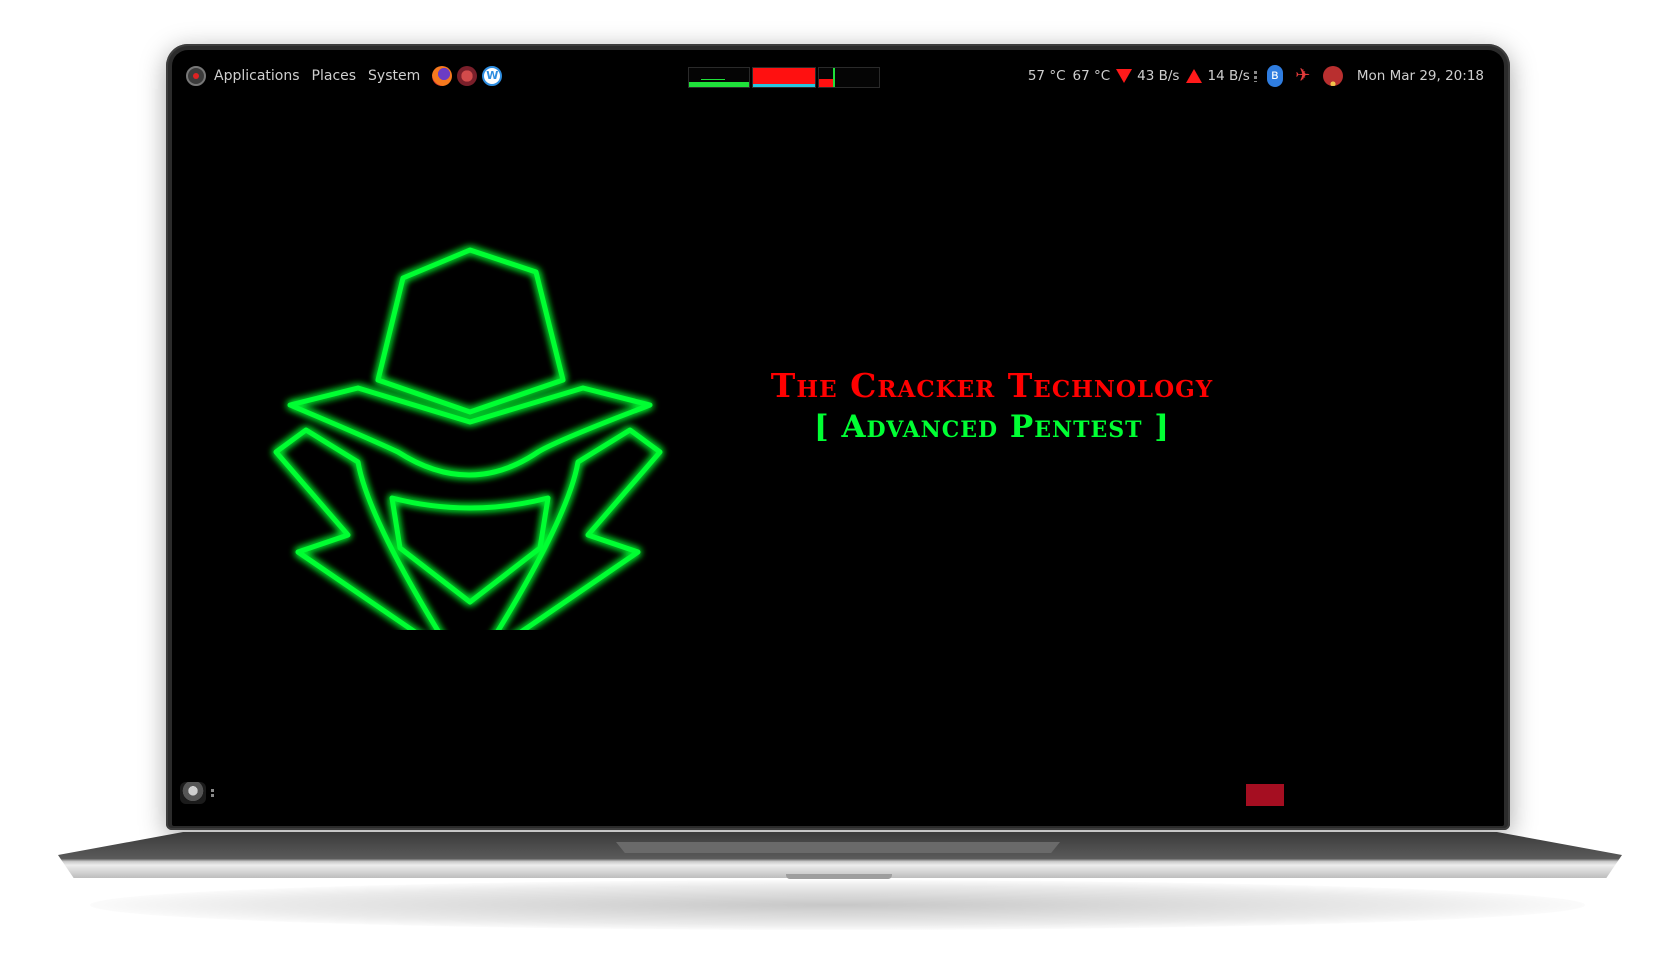 The height and width of the screenshot is (974, 1675). I want to click on bluetooth-icon: ʙ, so click(1274, 76).